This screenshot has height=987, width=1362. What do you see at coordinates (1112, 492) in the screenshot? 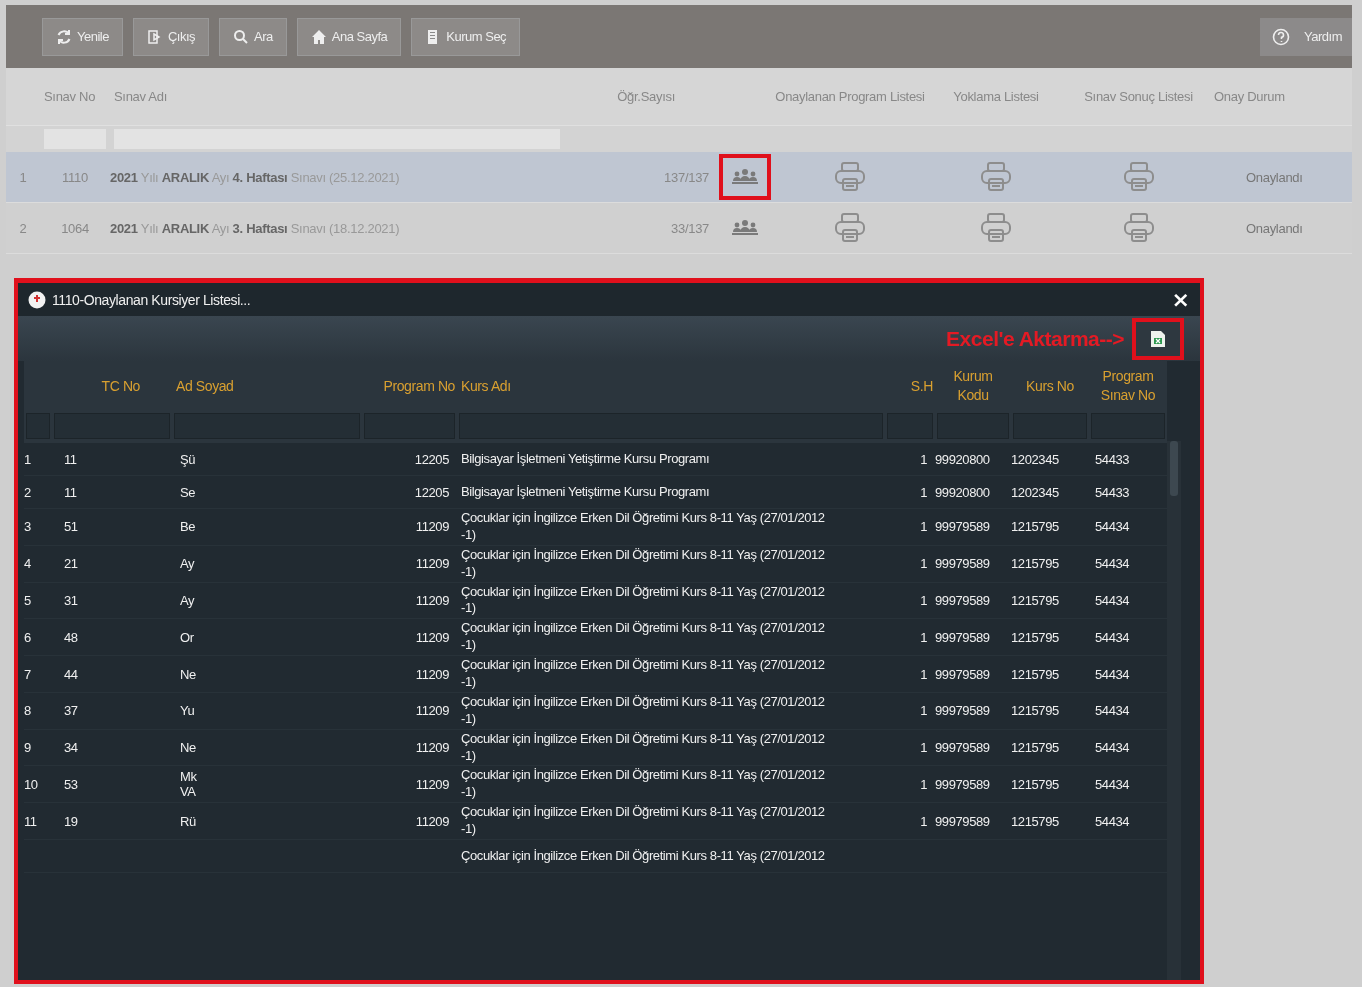
I see `table-cell-text: 54433` at bounding box center [1112, 492].